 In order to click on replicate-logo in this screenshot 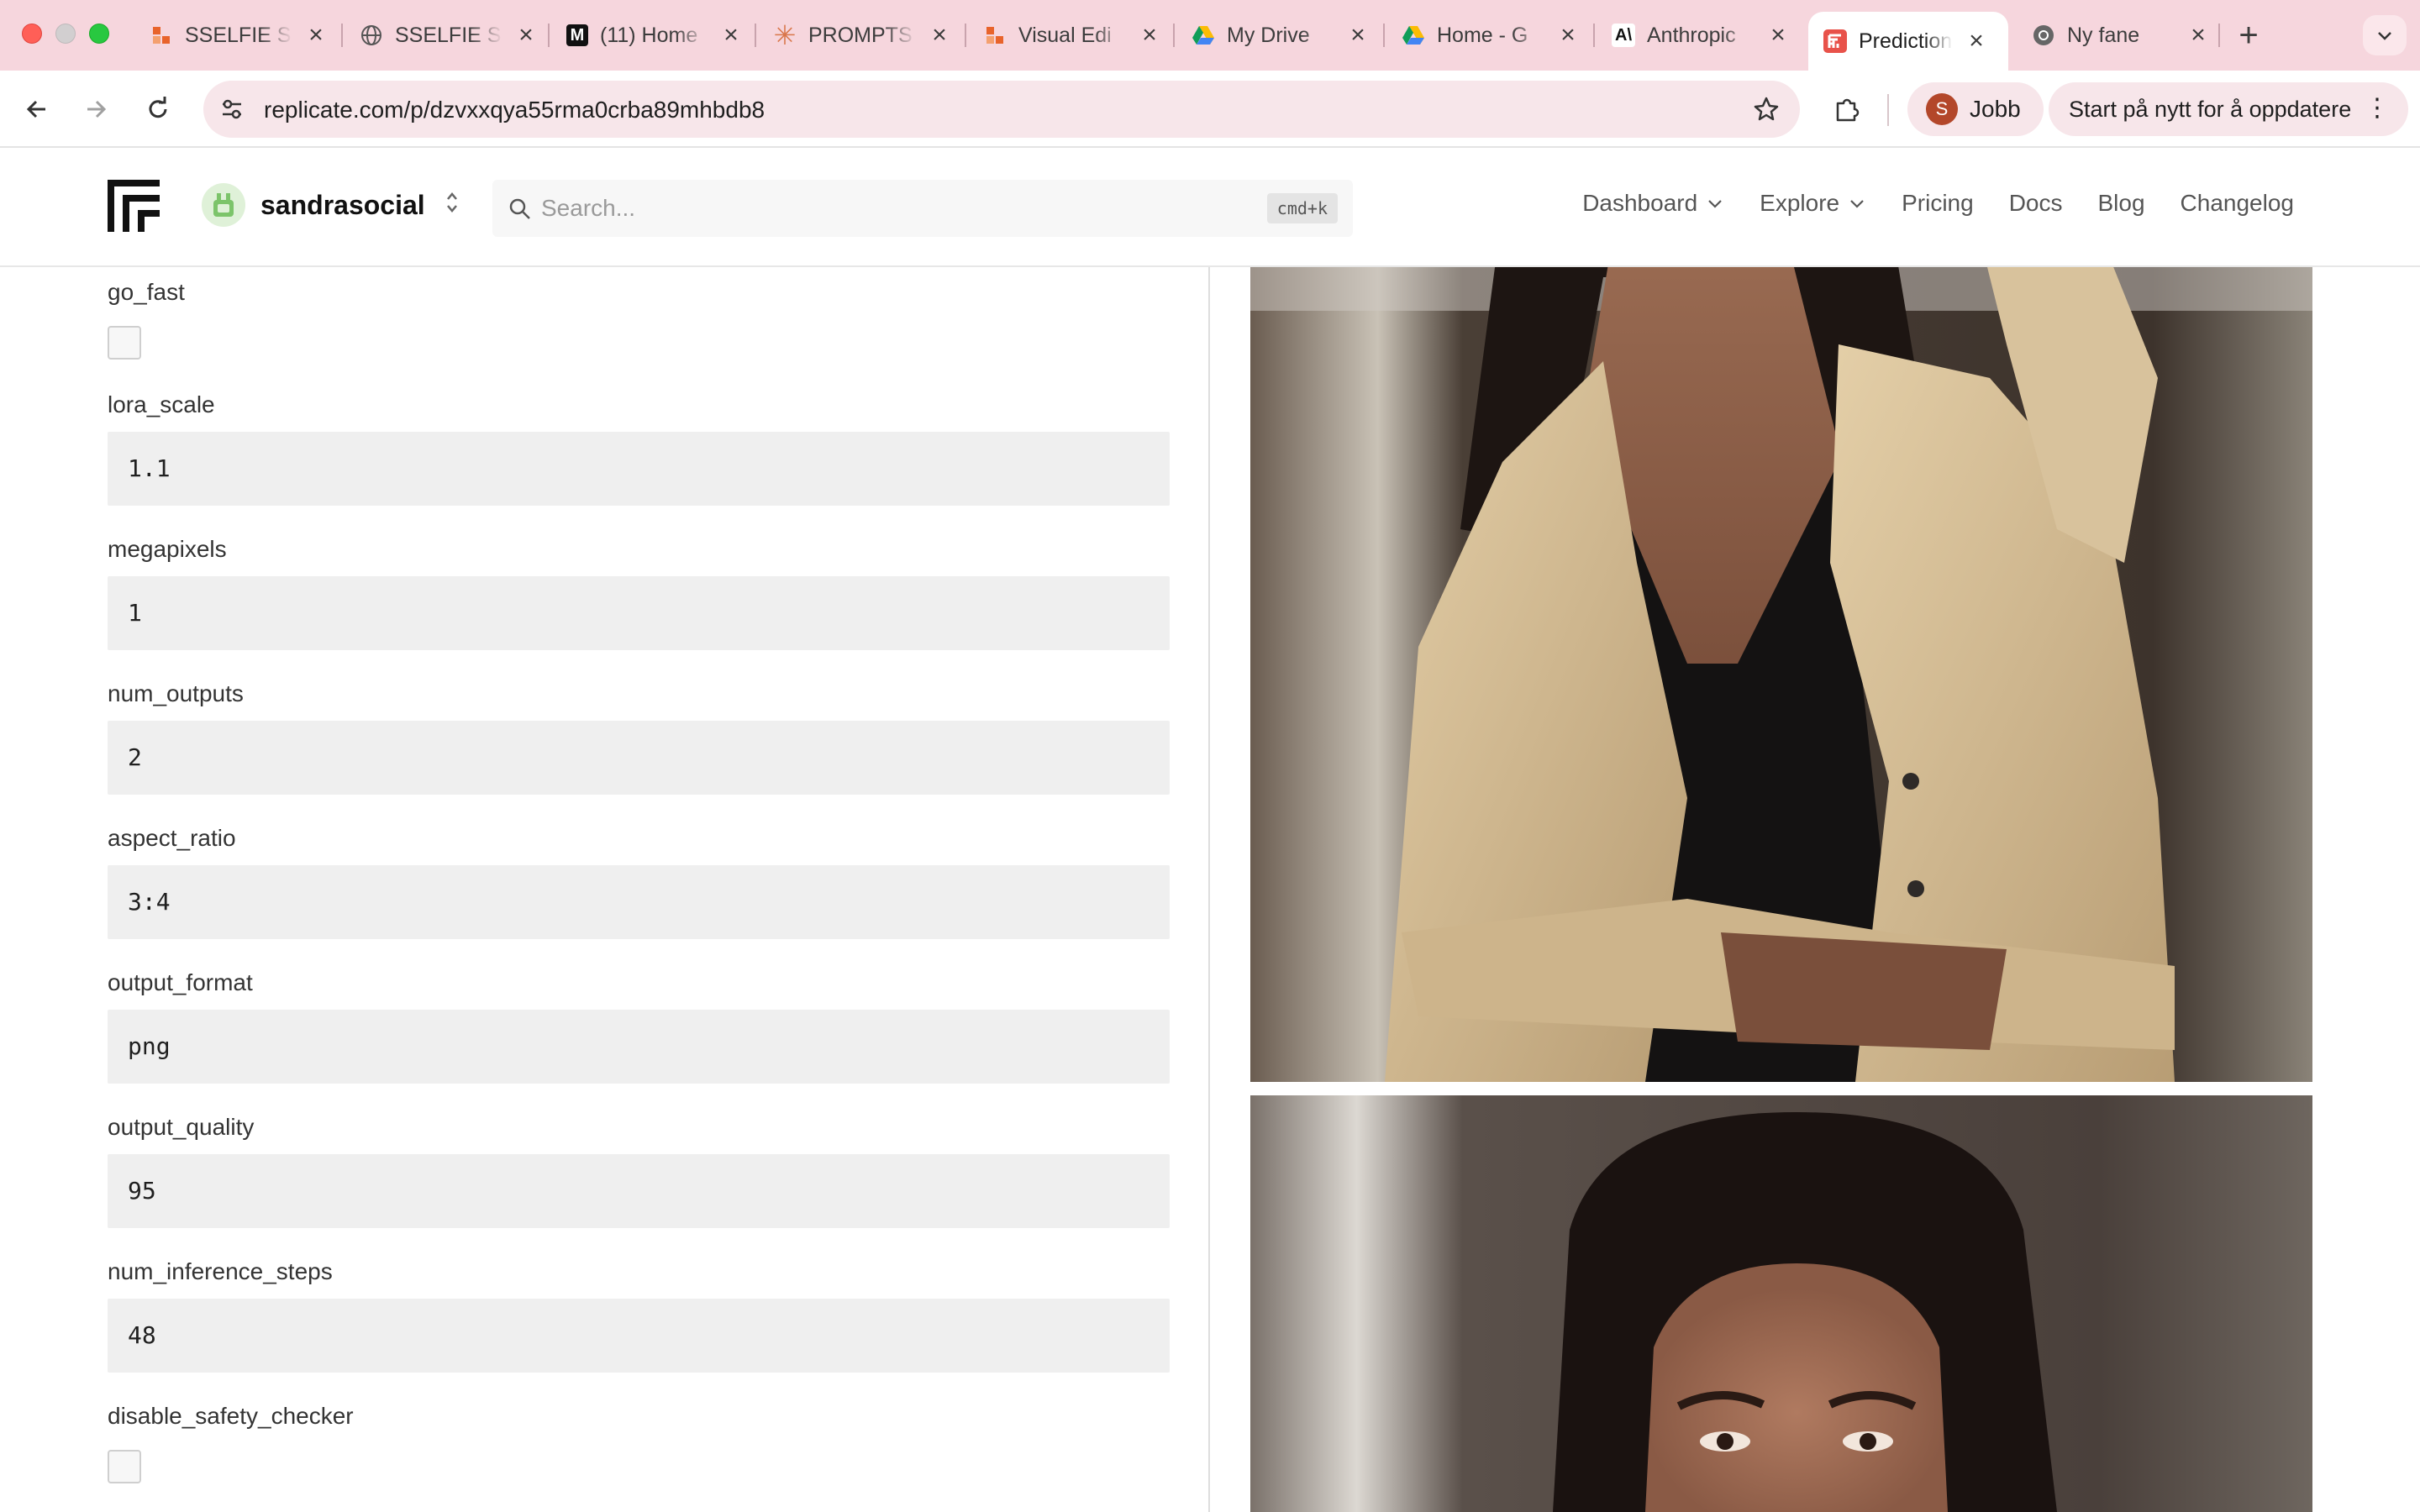, I will do `click(133, 206)`.